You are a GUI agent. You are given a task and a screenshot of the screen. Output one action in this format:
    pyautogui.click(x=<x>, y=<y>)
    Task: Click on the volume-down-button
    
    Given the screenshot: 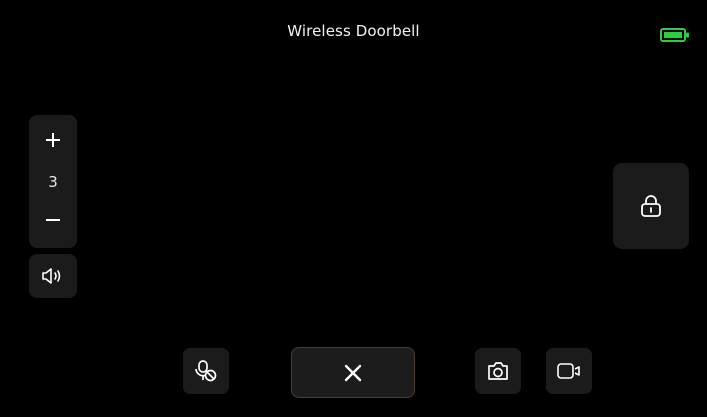 What is the action you would take?
    pyautogui.click(x=53, y=220)
    